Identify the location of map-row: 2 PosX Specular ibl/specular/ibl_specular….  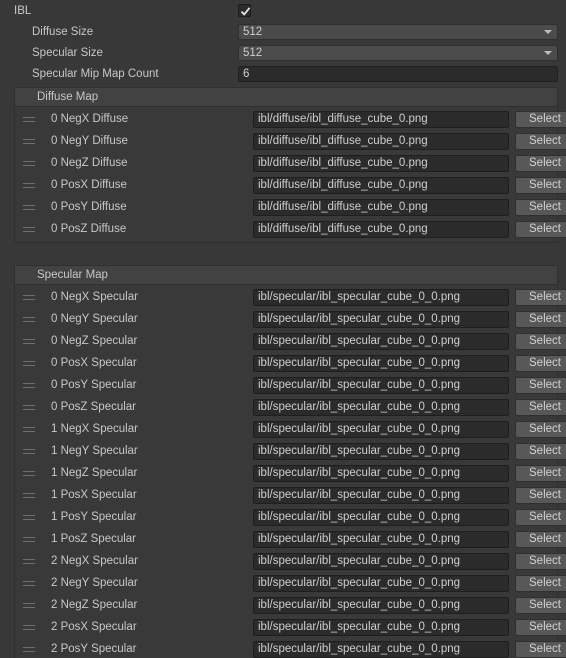
(290, 627).